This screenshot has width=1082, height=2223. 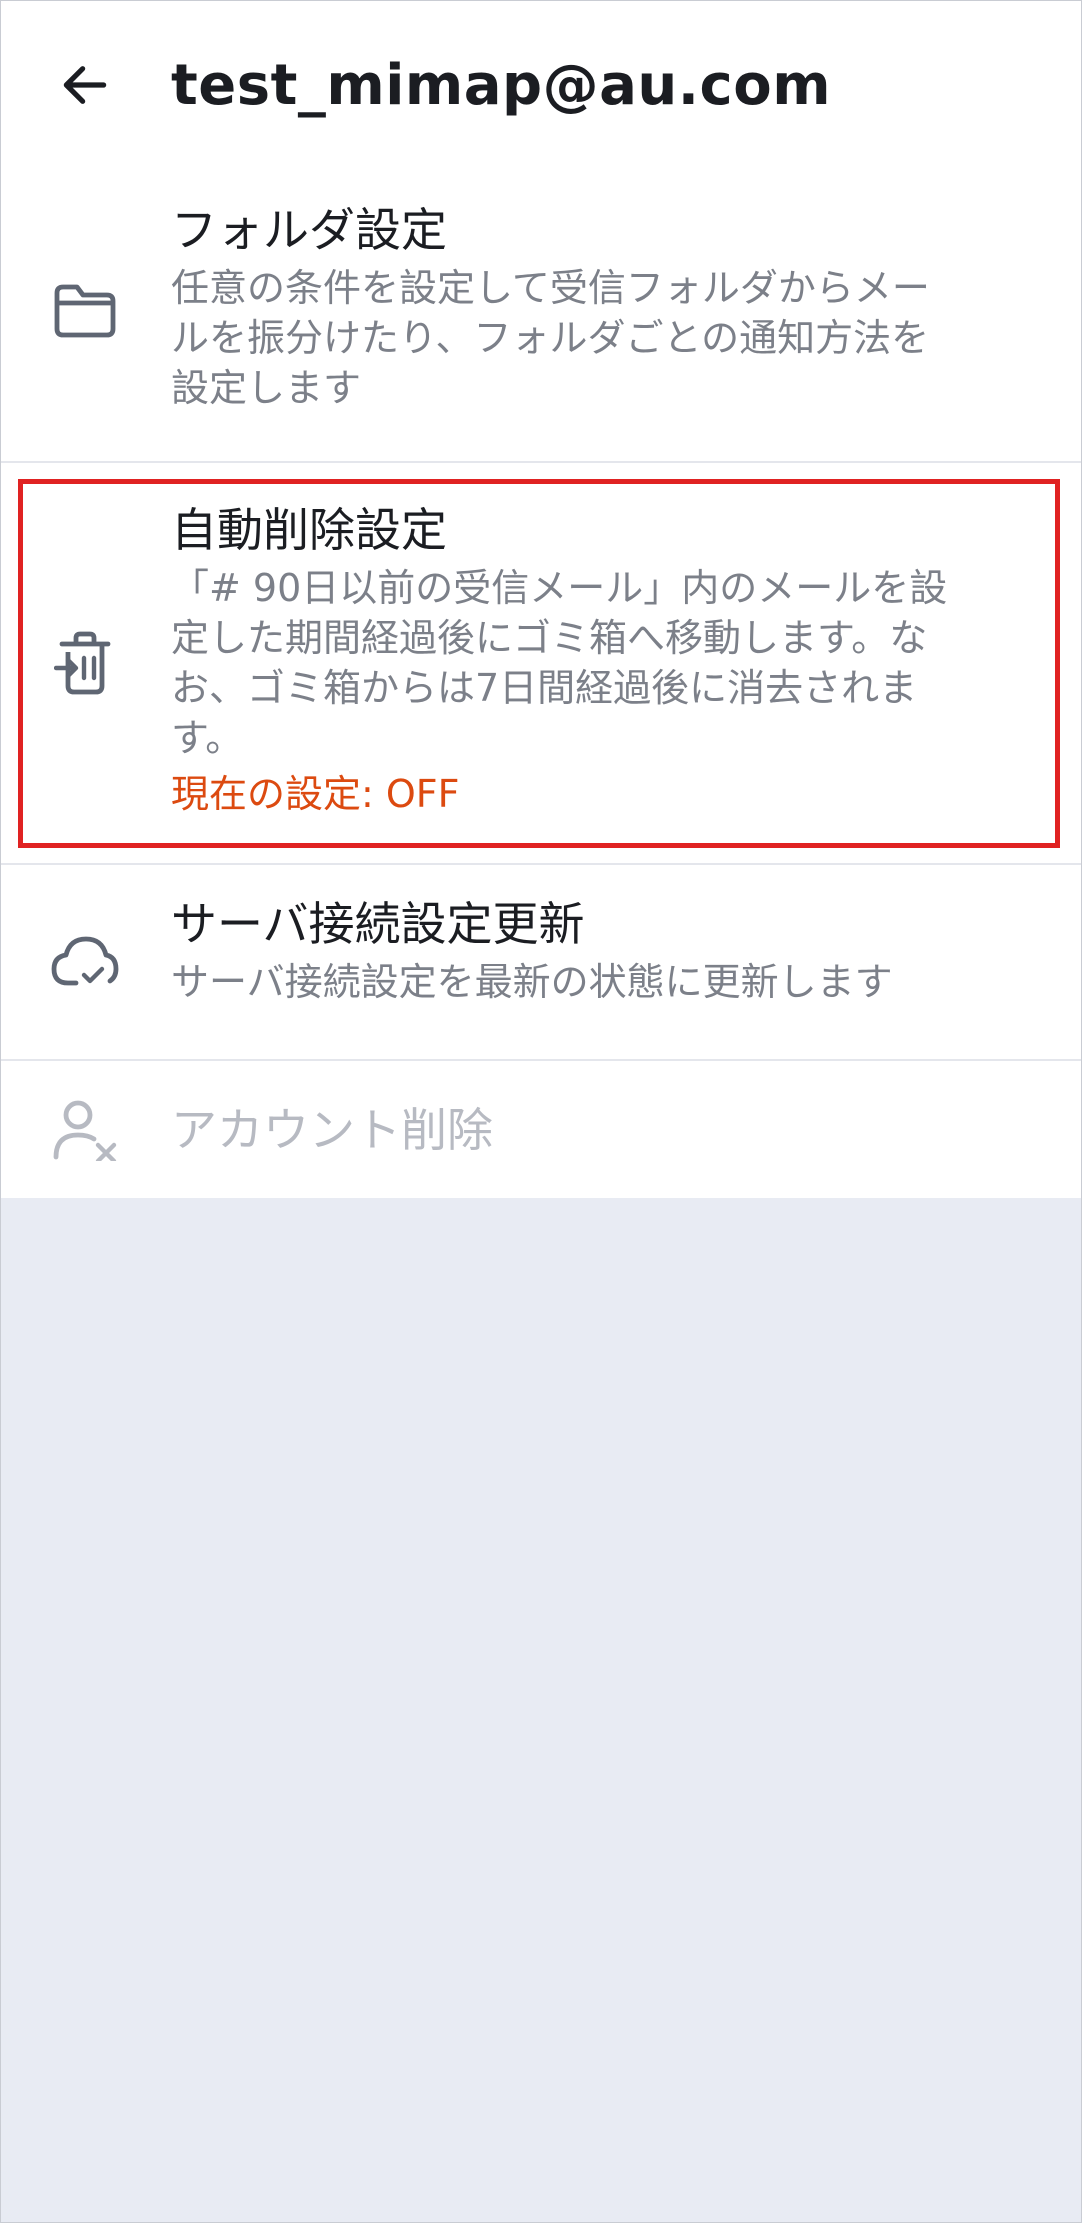 I want to click on arrow-left-icon, so click(x=85, y=85).